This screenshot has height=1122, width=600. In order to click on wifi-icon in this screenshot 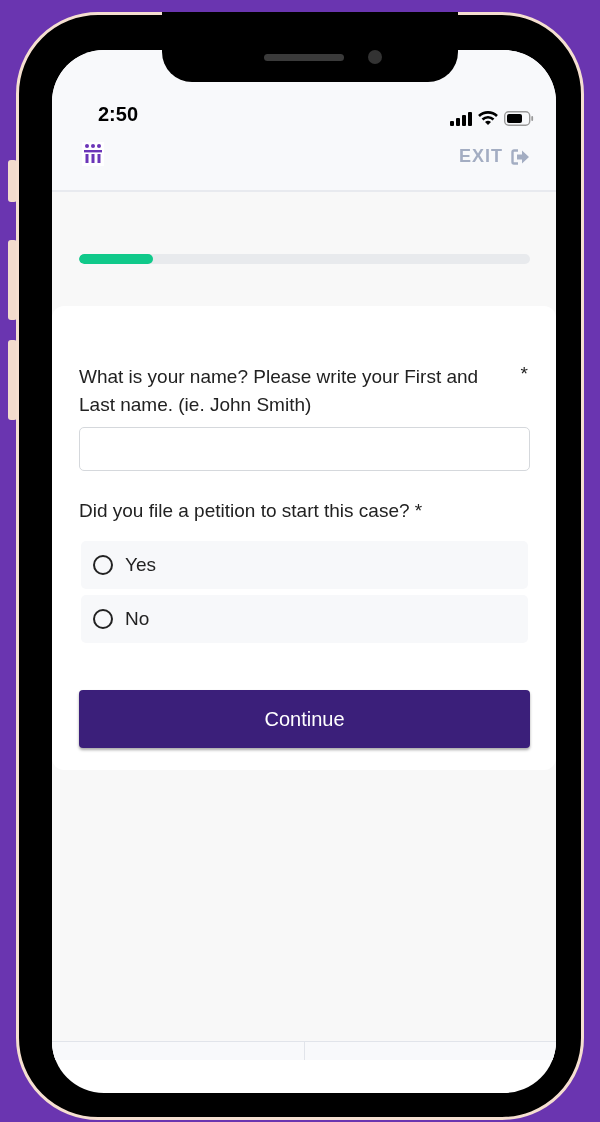, I will do `click(488, 118)`.